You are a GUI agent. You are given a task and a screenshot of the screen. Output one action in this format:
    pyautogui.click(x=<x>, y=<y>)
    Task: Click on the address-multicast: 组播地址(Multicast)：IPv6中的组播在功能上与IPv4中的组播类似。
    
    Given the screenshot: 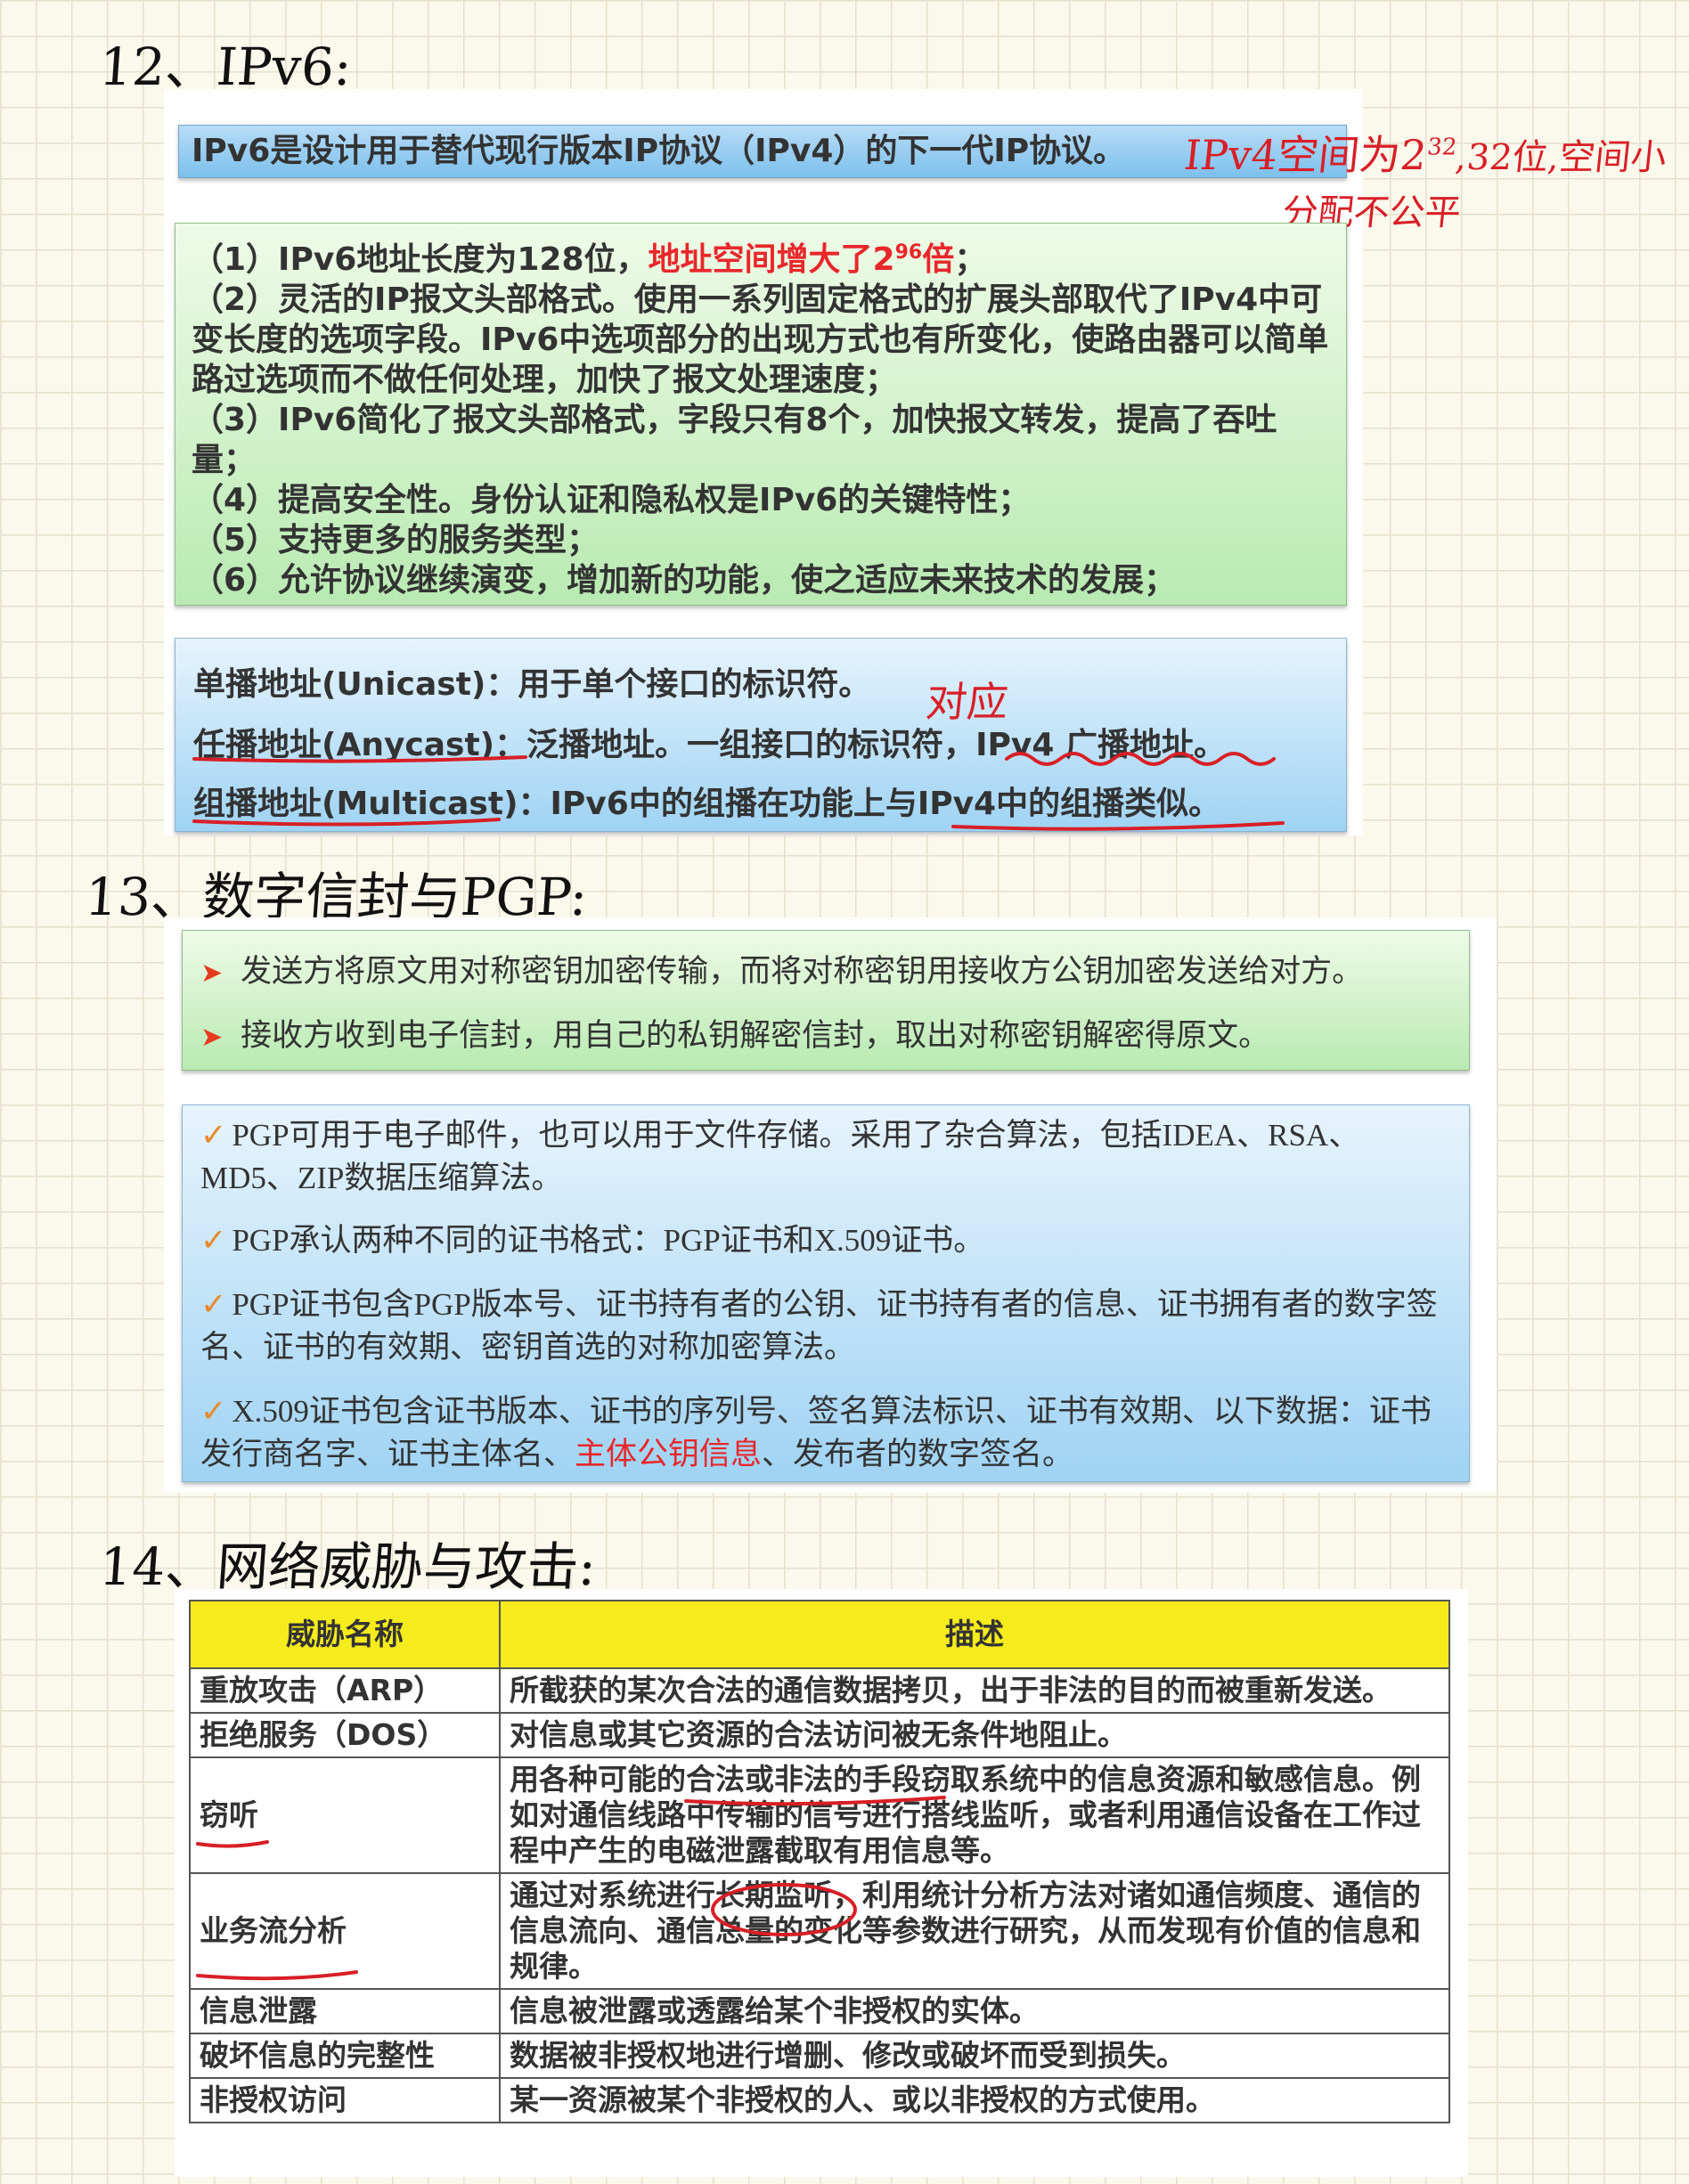 What is the action you would take?
    pyautogui.click(x=707, y=804)
    